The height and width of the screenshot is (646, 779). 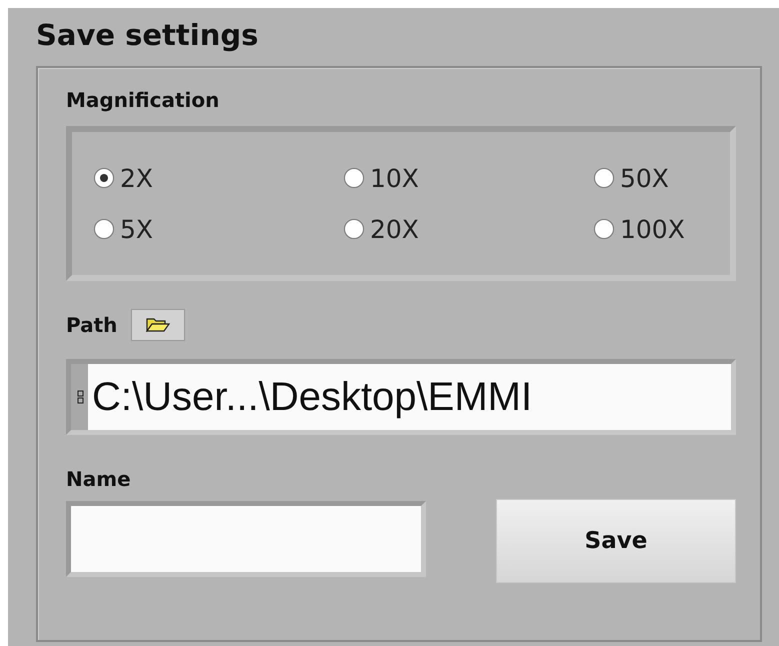 I want to click on path-value: C:\User...\Desktop\EMMI, so click(x=409, y=397).